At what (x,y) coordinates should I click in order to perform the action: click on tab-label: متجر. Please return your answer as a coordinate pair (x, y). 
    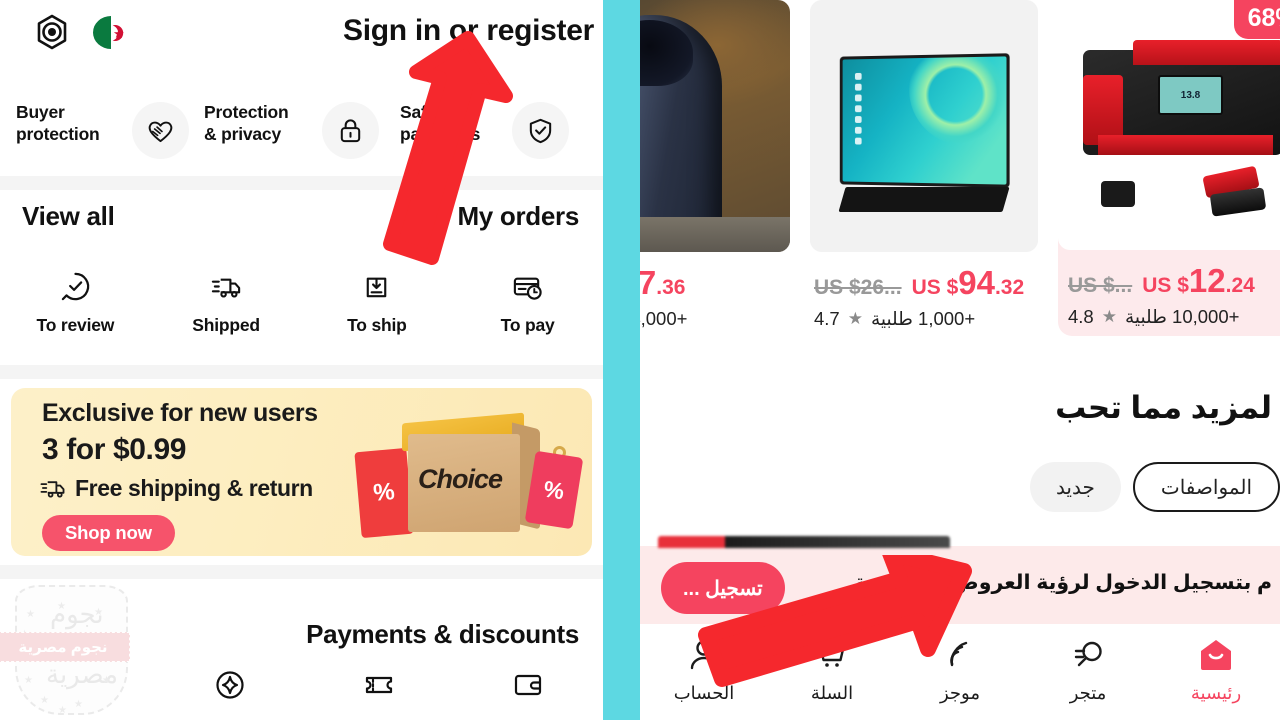
    Looking at the image, I should click on (1088, 693).